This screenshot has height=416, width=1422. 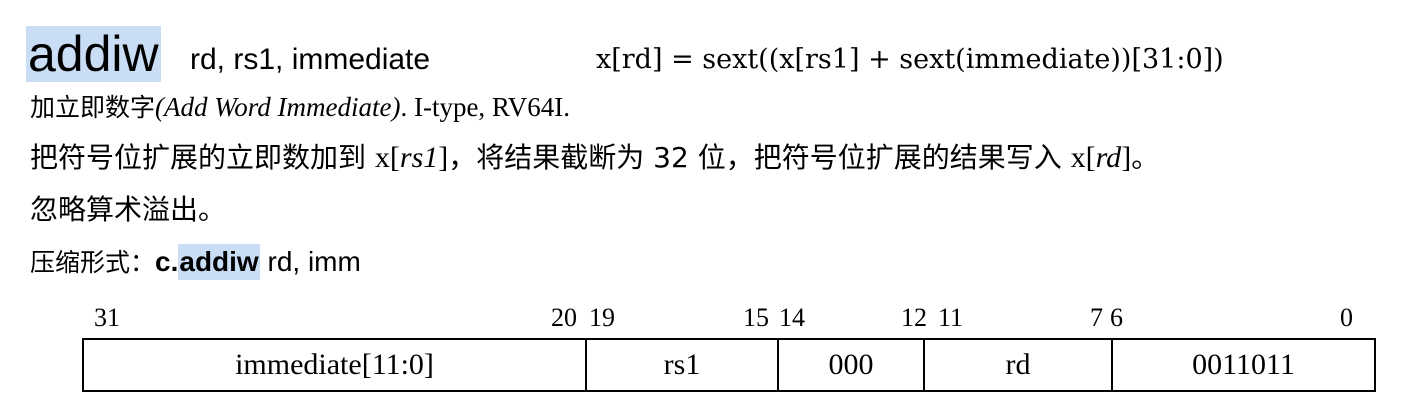 What do you see at coordinates (1019, 365) in the screenshot?
I see `field-rd: rd` at bounding box center [1019, 365].